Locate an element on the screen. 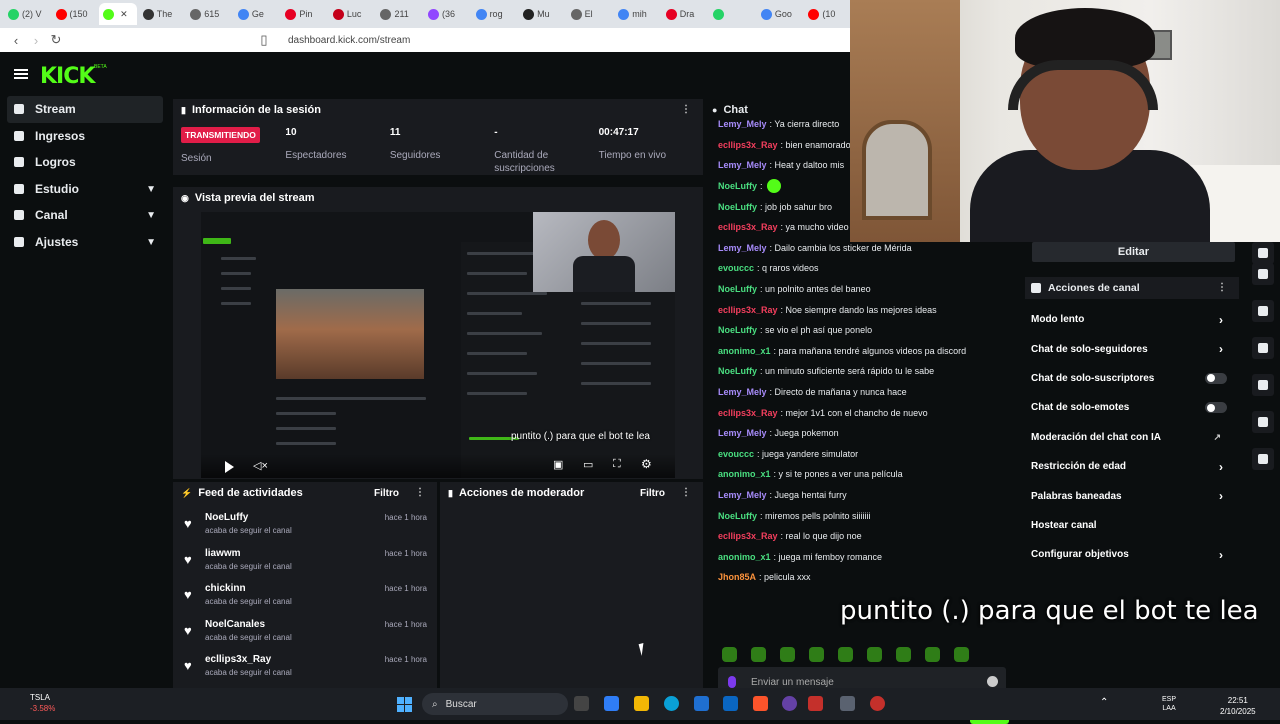  external-link-icon: ↗ is located at coordinates (1217, 437).